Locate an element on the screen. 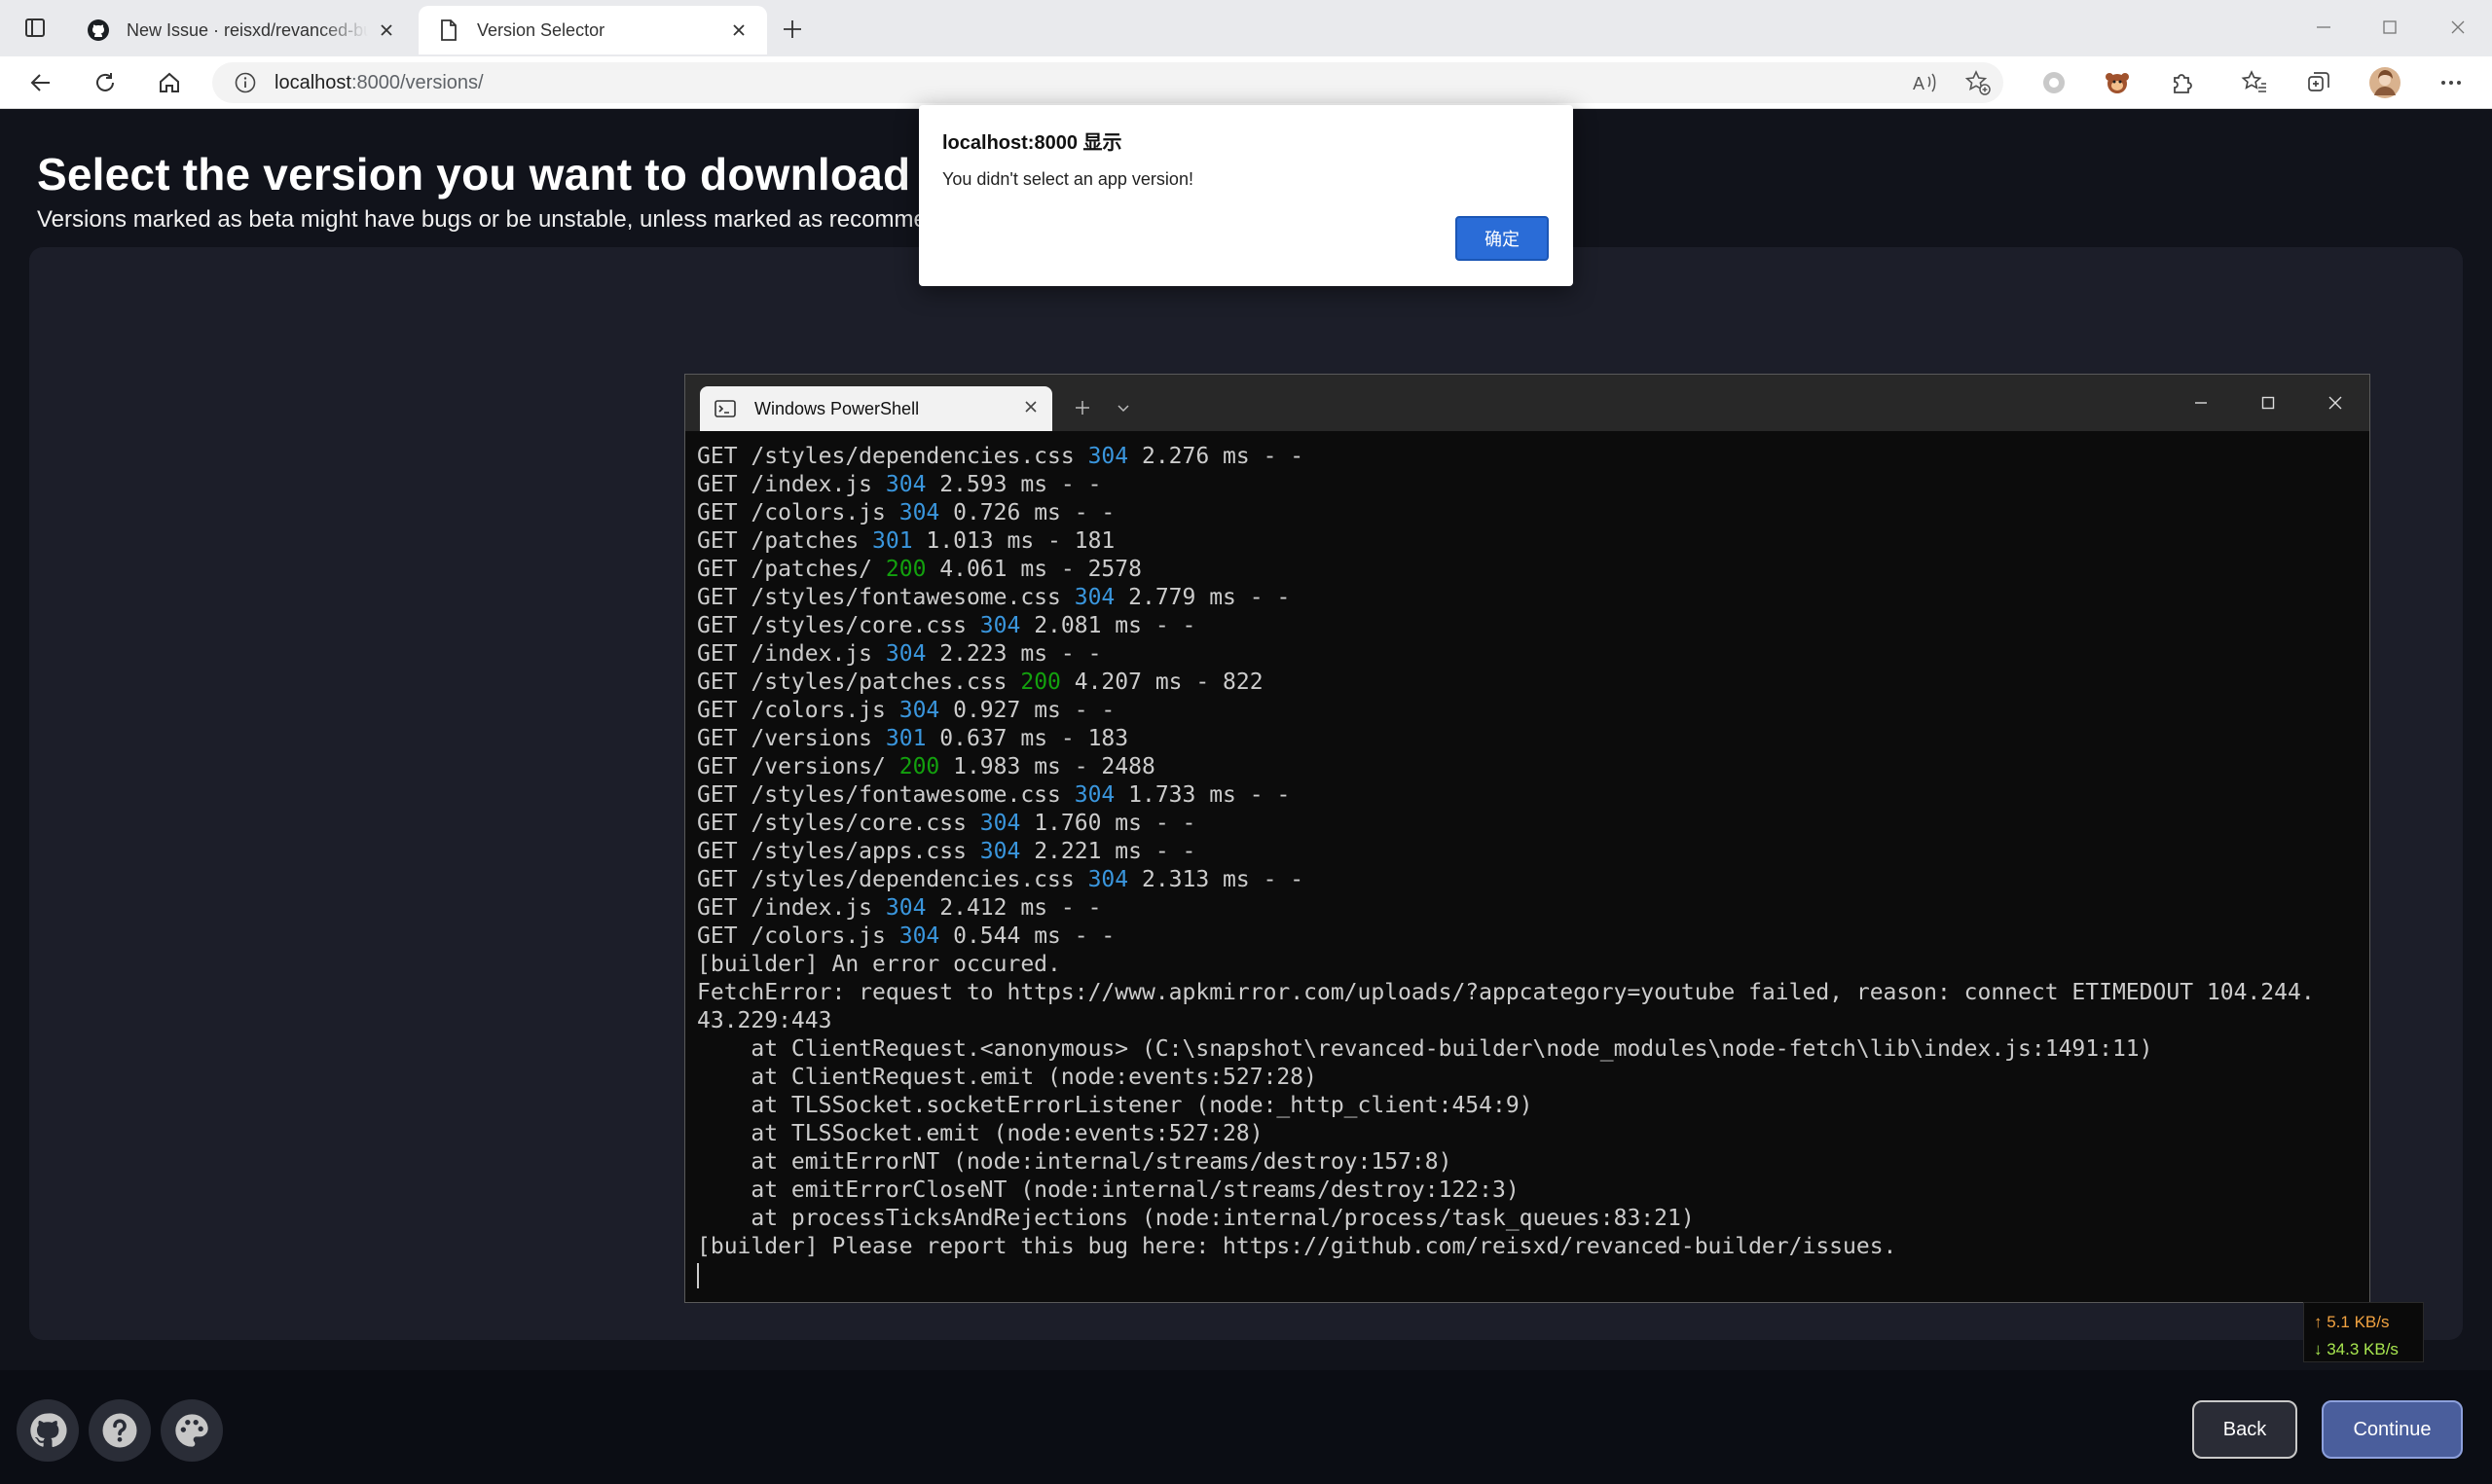  collections-icon is located at coordinates (2318, 83).